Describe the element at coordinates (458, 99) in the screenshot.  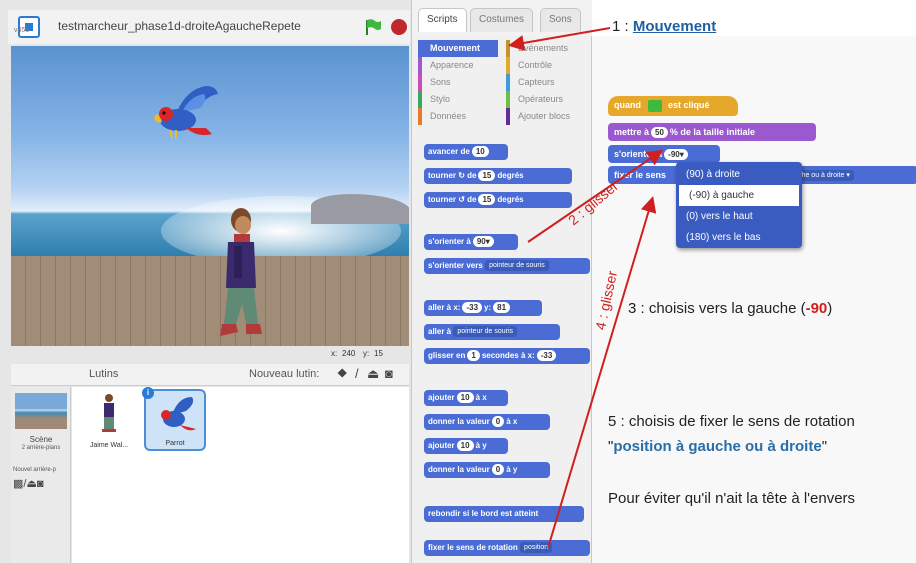
I see `category-pen: Stylo` at that location.